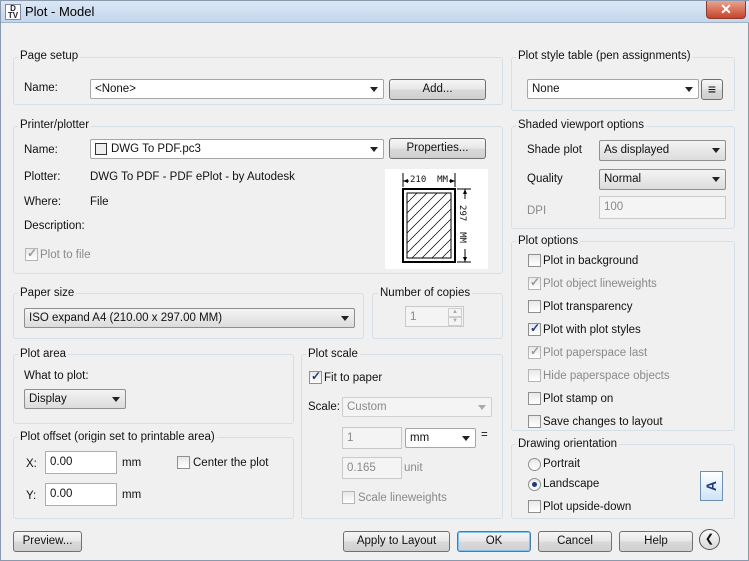  I want to click on plot-offset-group, so click(153, 478).